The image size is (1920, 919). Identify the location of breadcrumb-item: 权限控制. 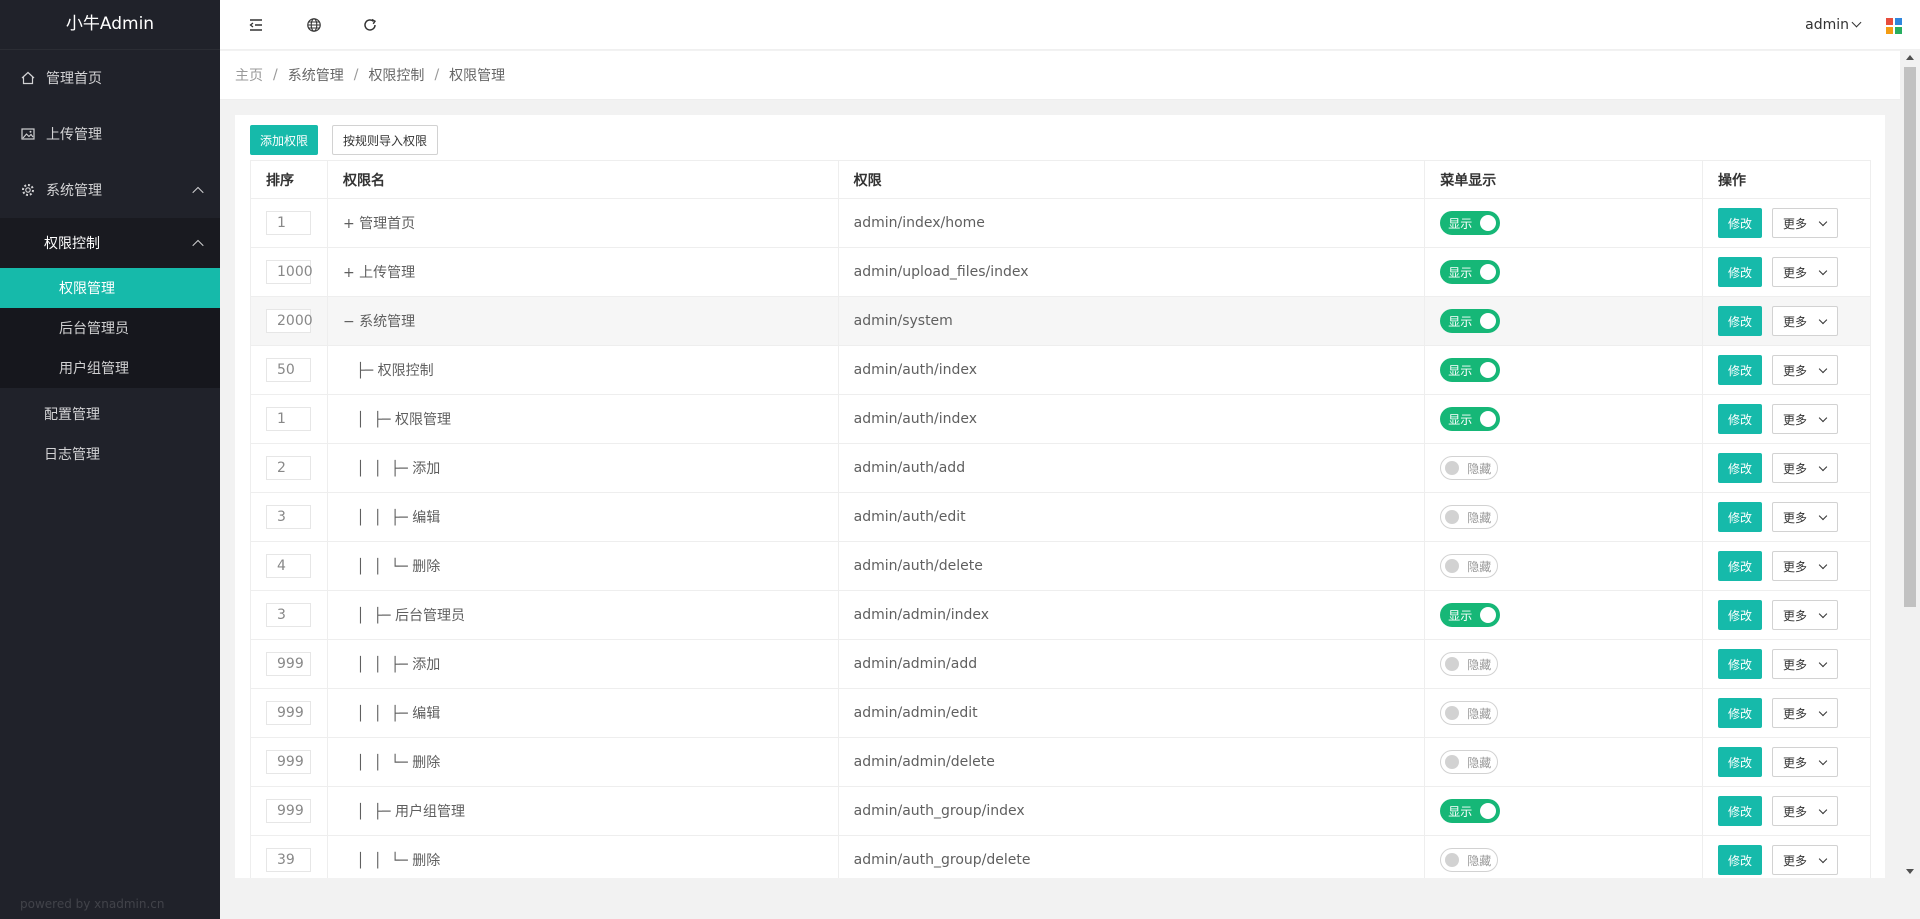
(396, 75).